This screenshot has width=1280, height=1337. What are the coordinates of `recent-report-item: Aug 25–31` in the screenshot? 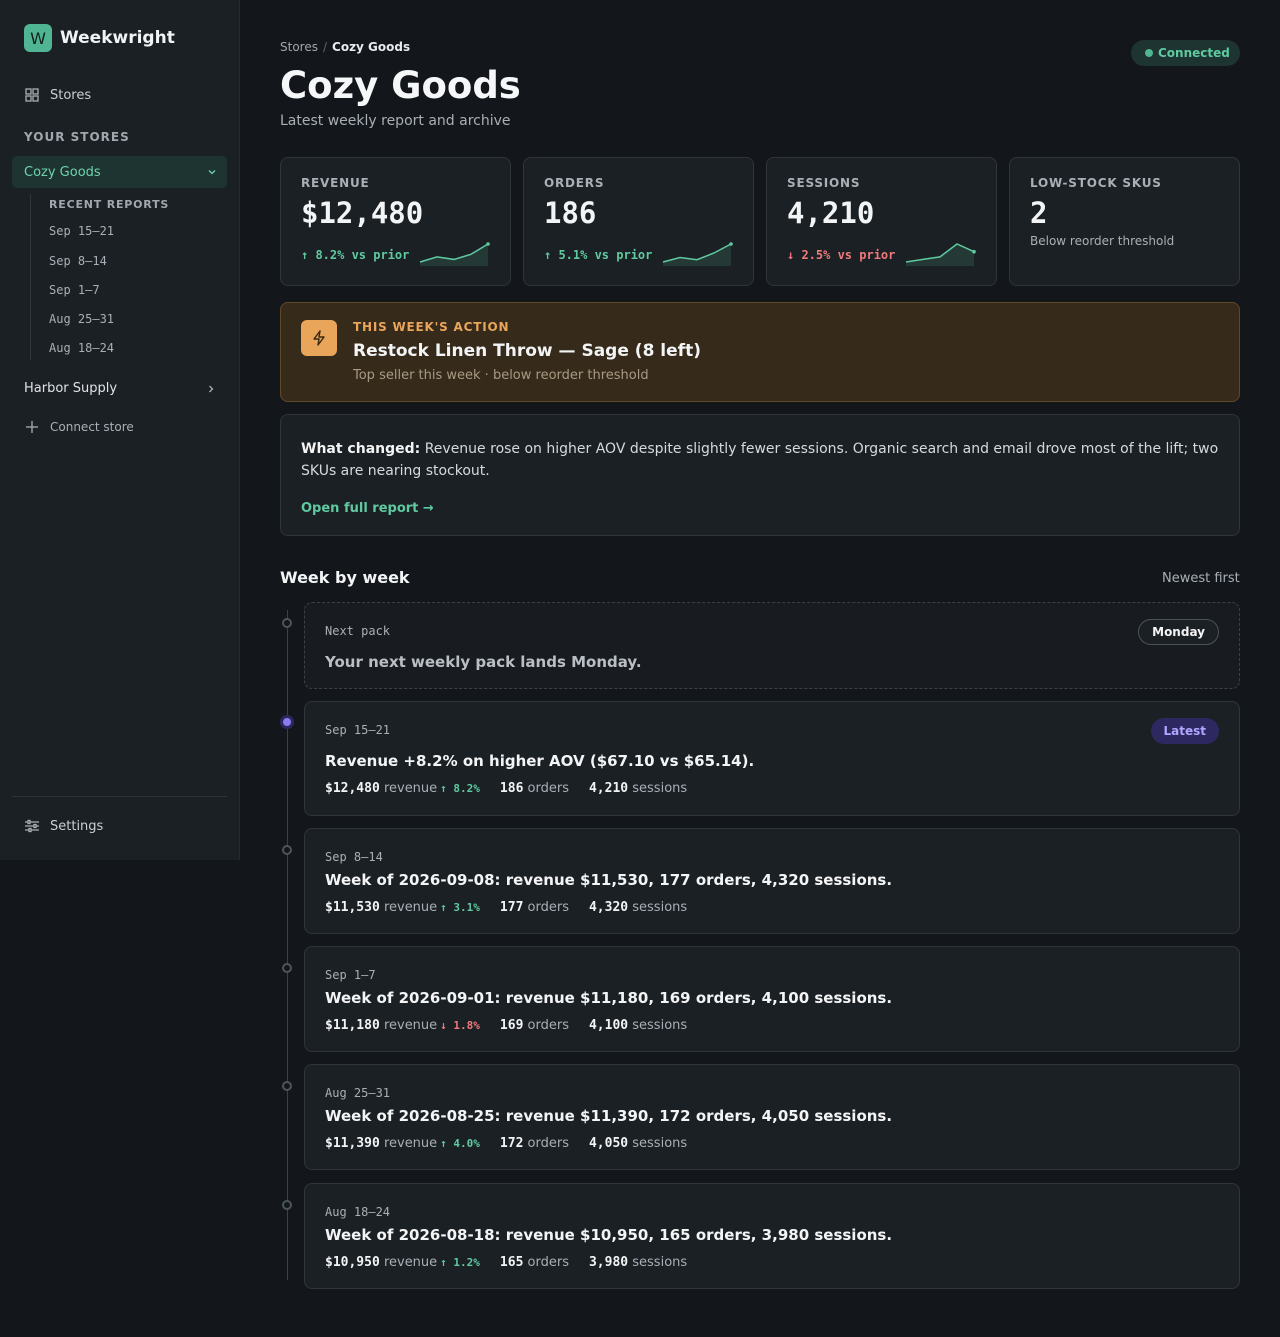 It's located at (81, 319).